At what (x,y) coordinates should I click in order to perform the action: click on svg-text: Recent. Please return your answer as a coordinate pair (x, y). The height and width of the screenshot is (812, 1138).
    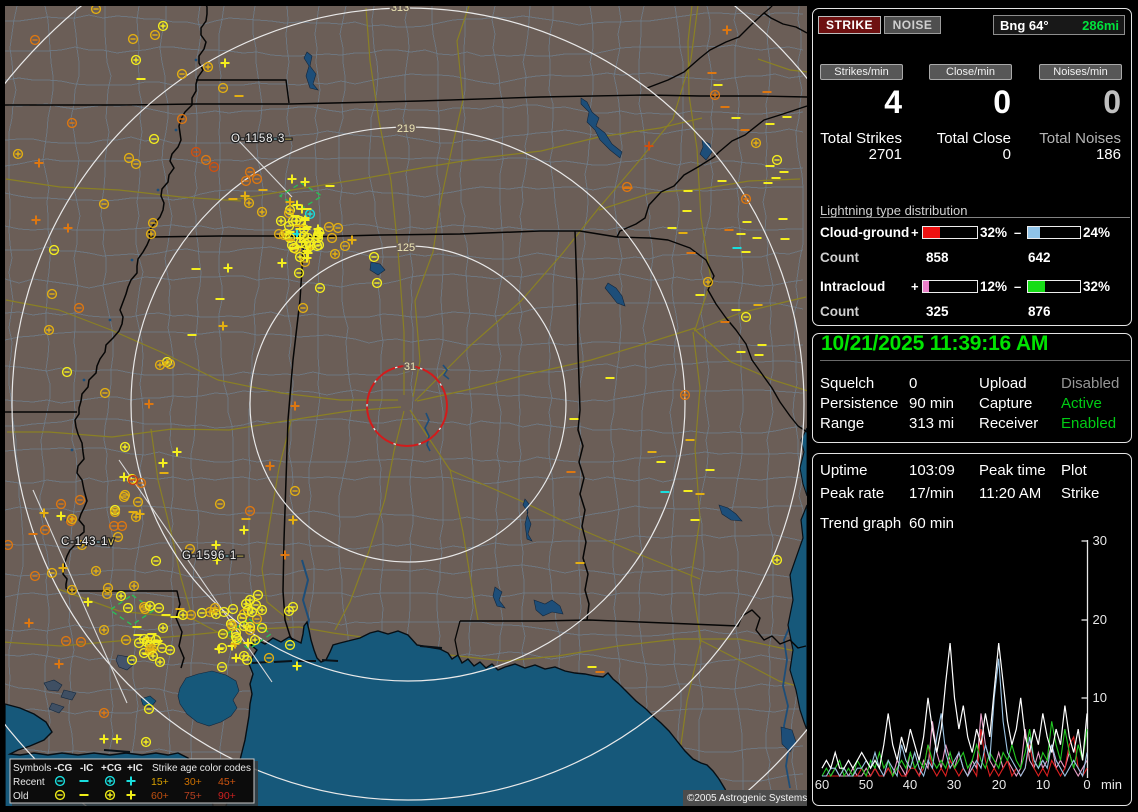
    Looking at the image, I should click on (29, 782).